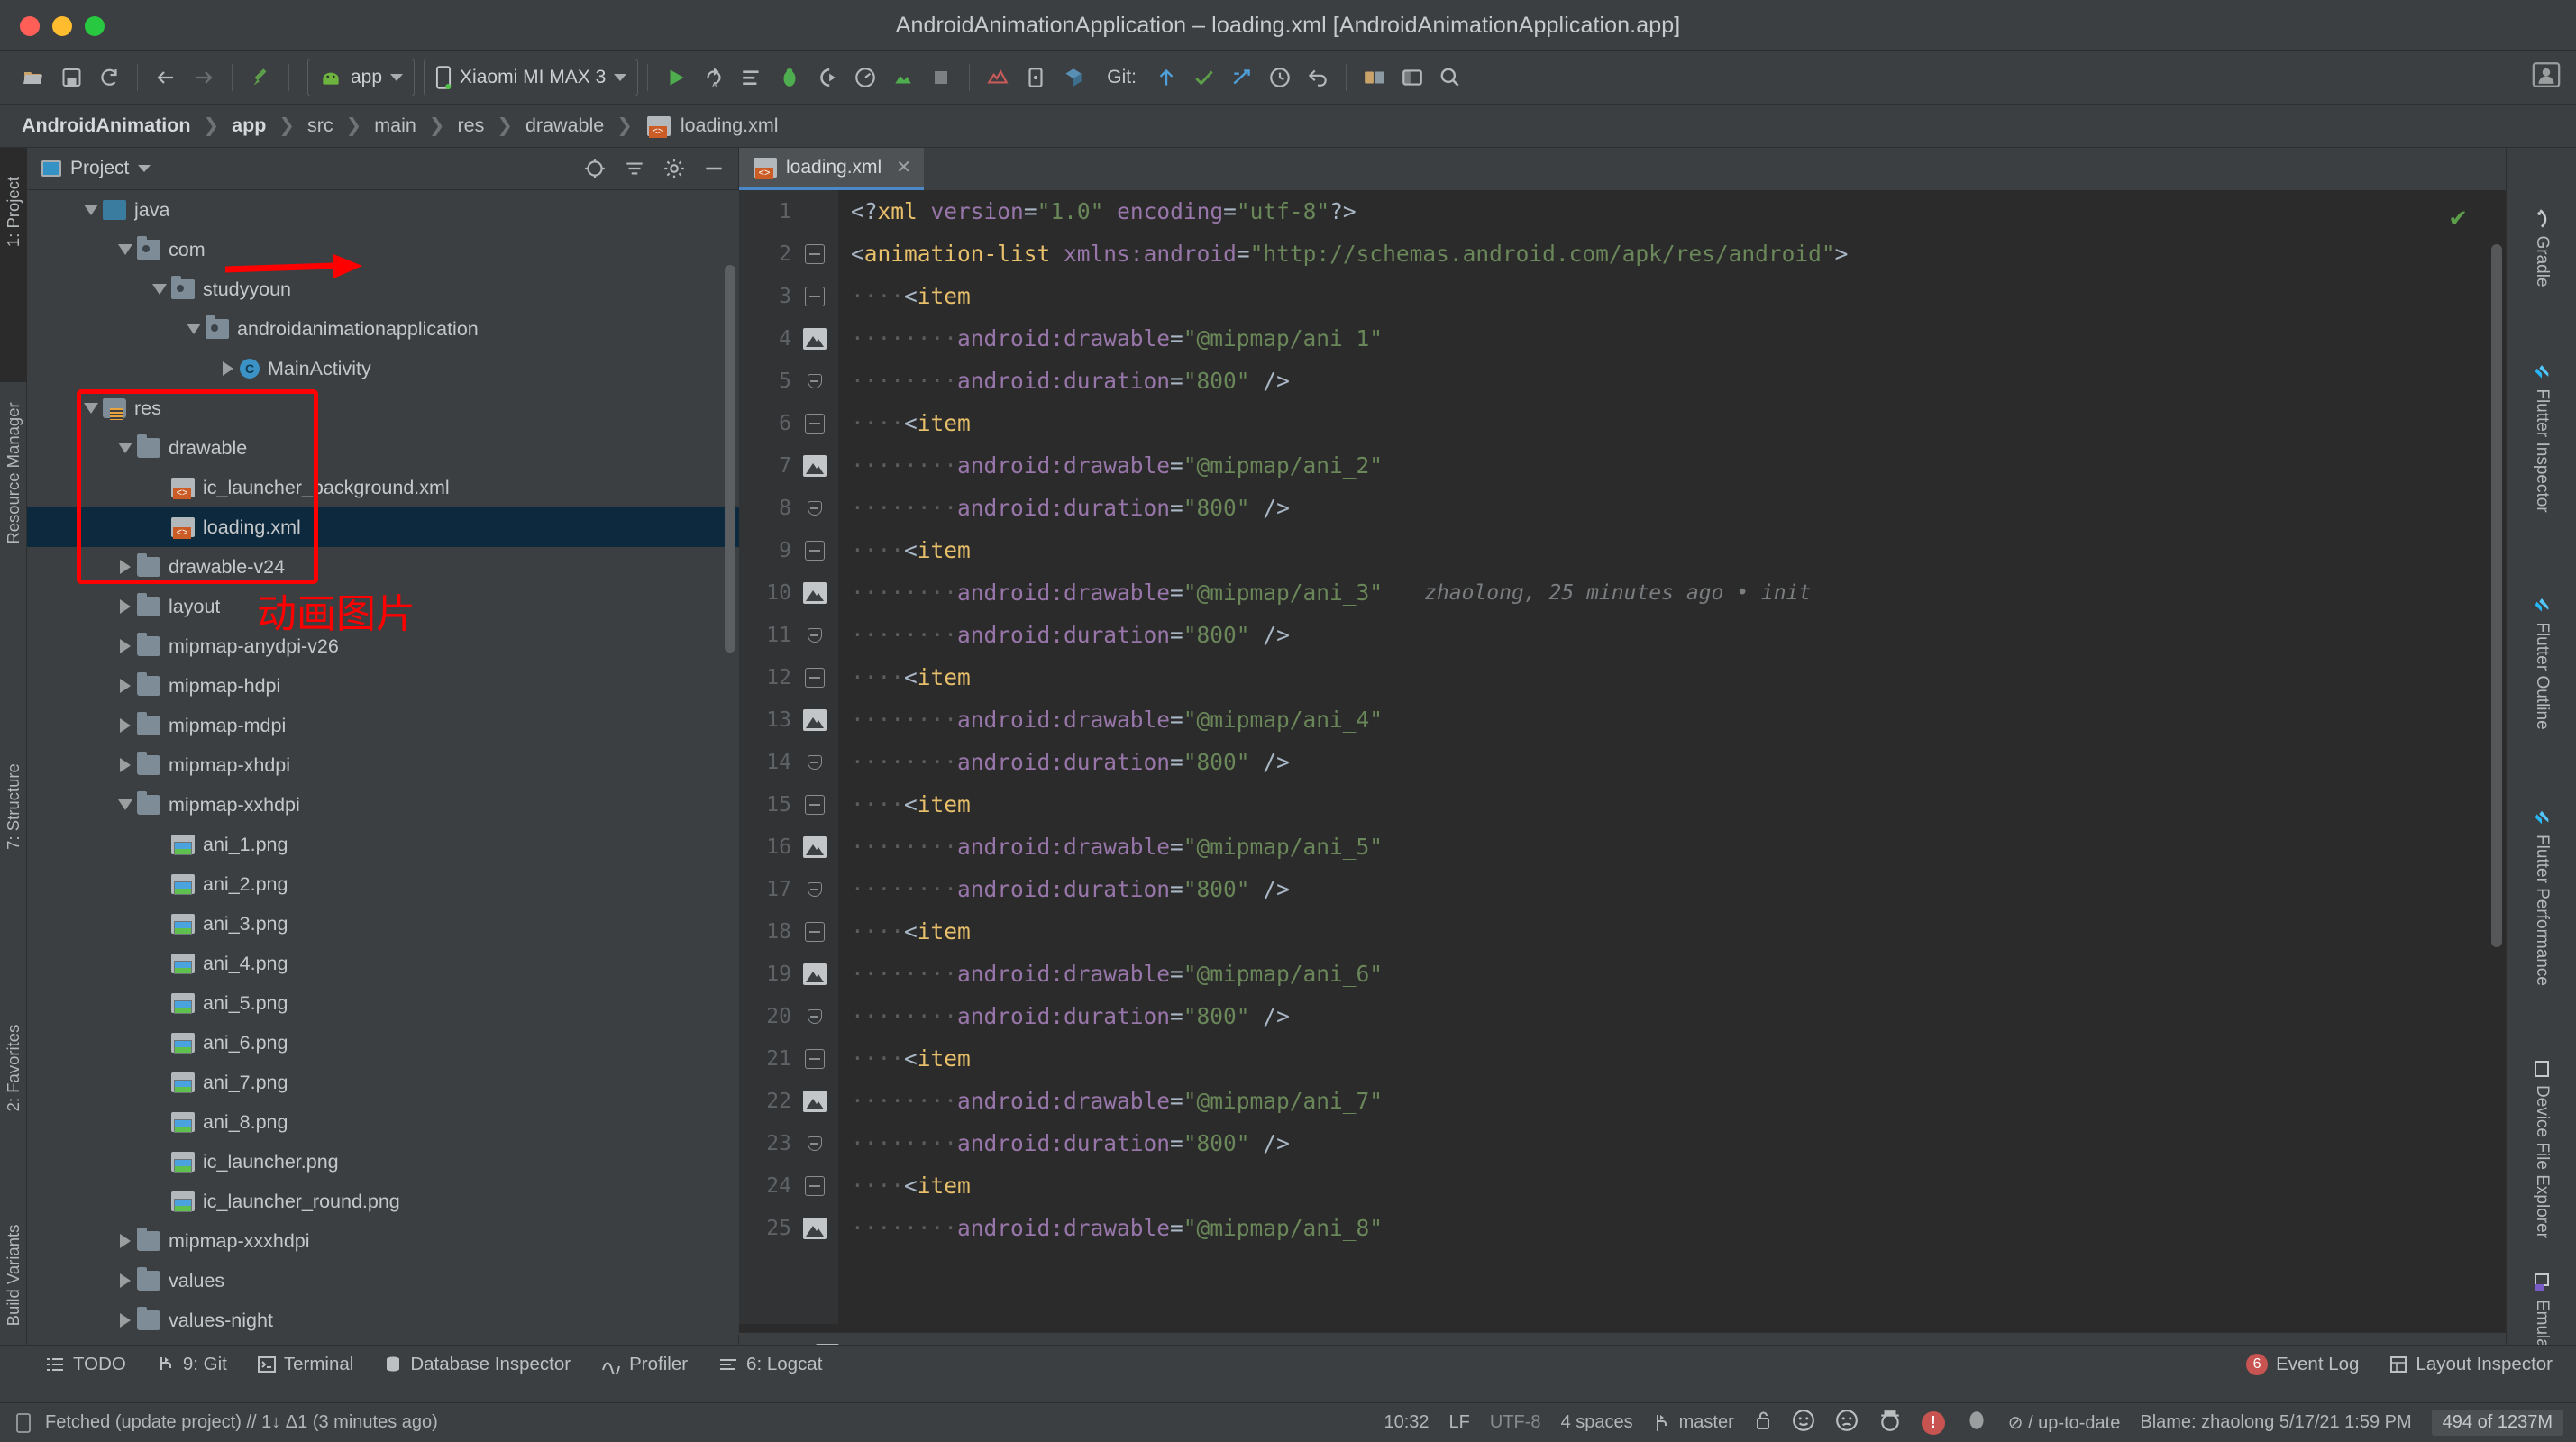  Describe the element at coordinates (676, 77) in the screenshot. I see `run-icon` at that location.